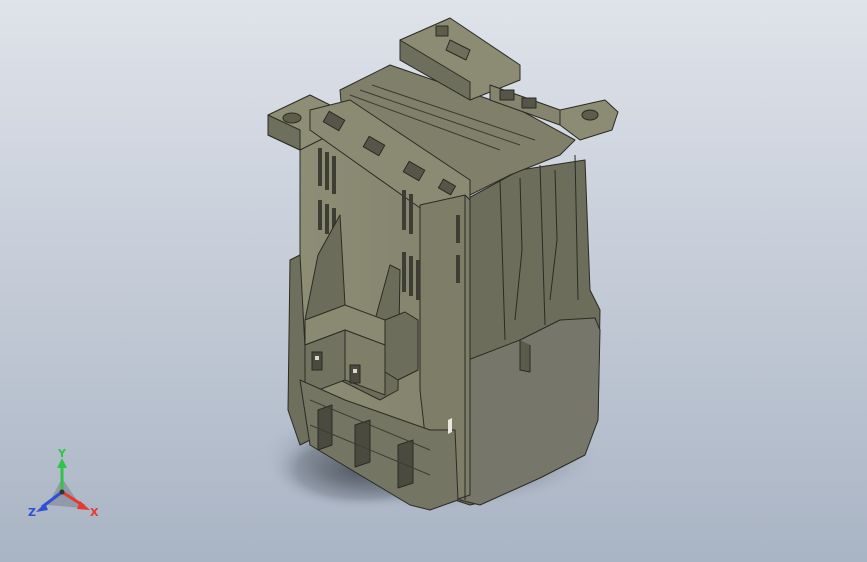  Describe the element at coordinates (32, 512) in the screenshot. I see `z-axis-label: Z` at that location.